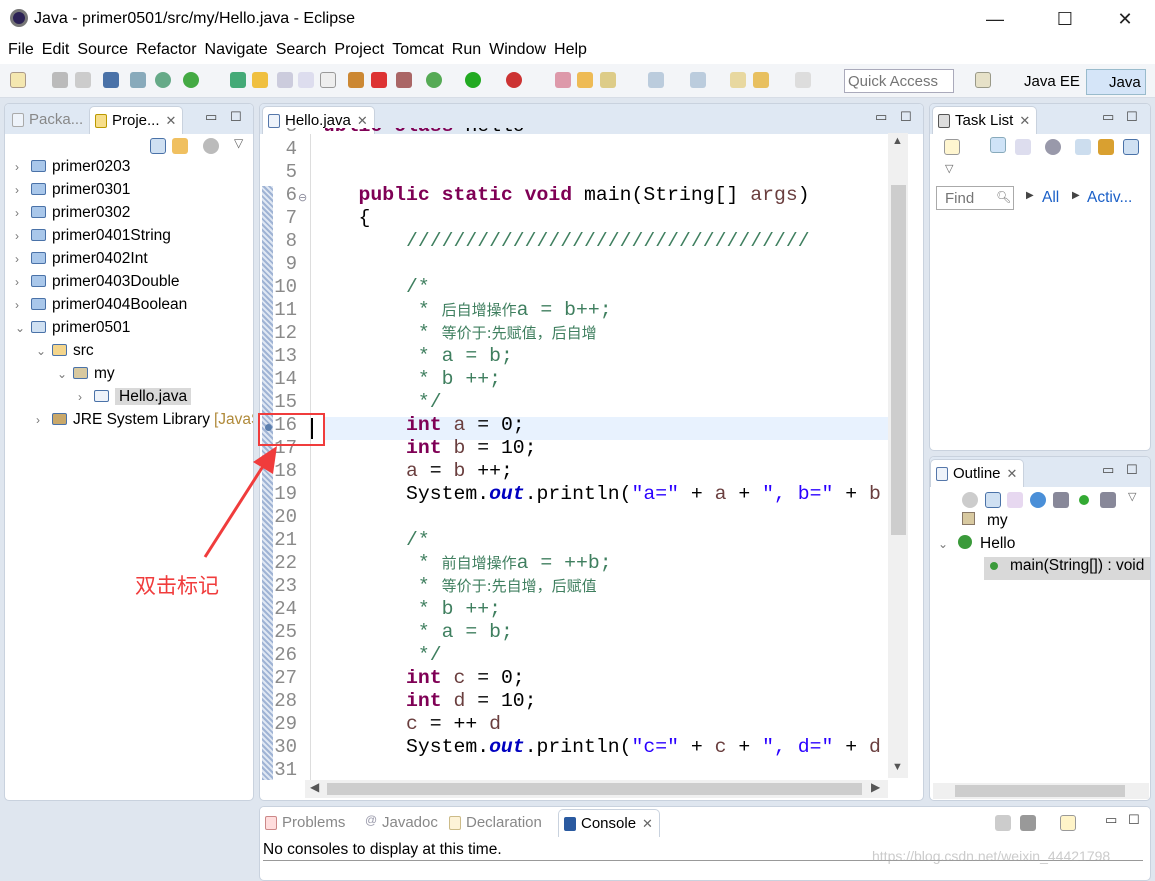 The height and width of the screenshot is (881, 1155). What do you see at coordinates (278, 747) in the screenshot?
I see `line-number: 30` at bounding box center [278, 747].